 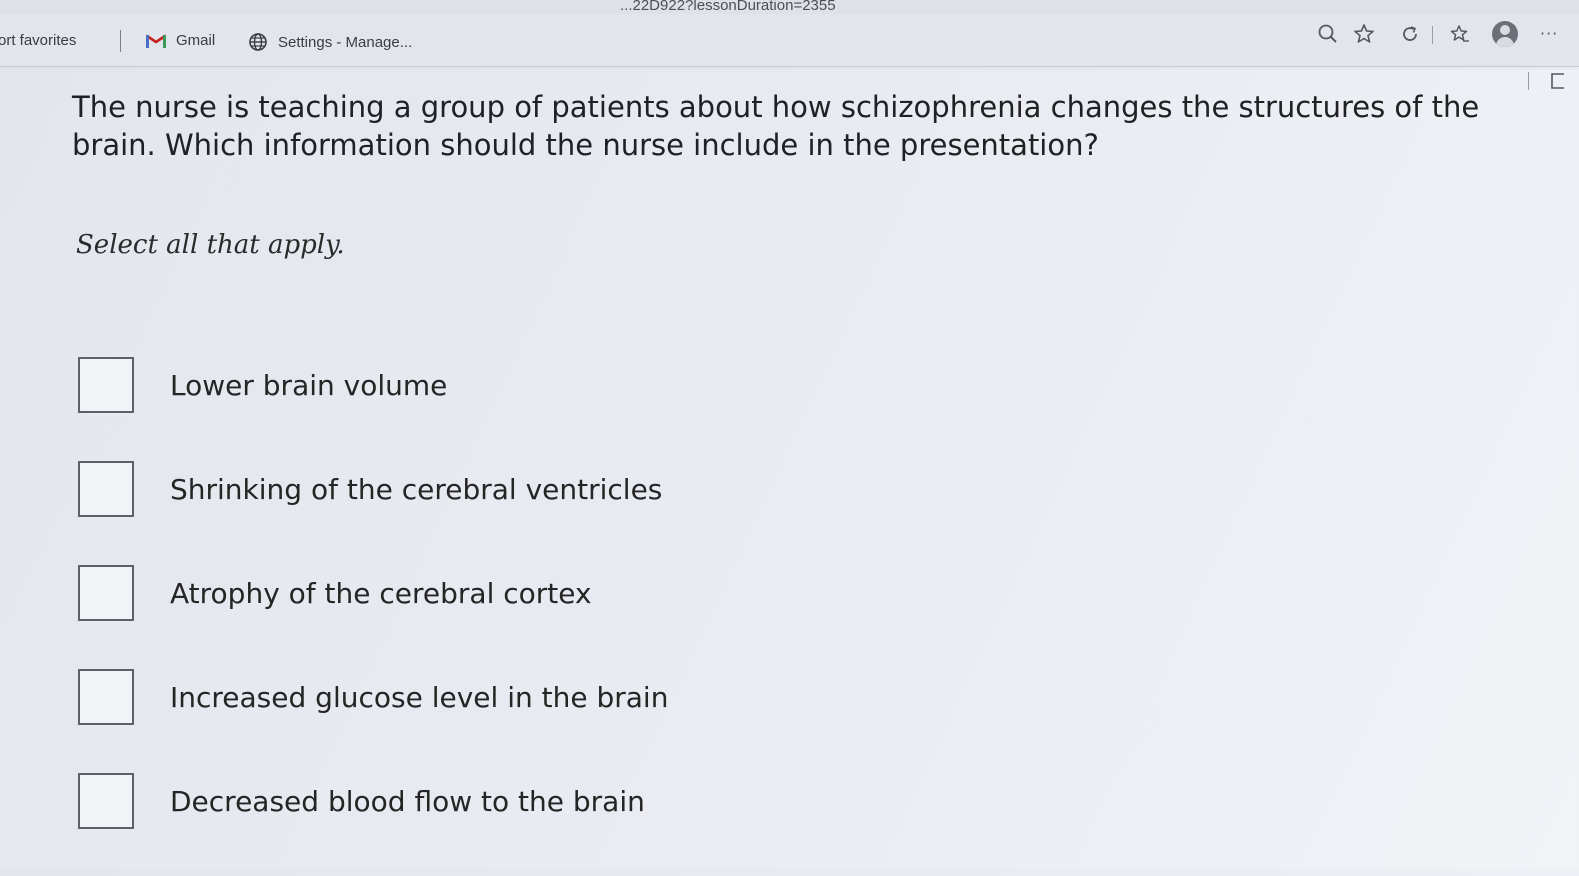 What do you see at coordinates (728, 7) in the screenshot?
I see `url-text: ...22D922?lessonDuration=2355` at bounding box center [728, 7].